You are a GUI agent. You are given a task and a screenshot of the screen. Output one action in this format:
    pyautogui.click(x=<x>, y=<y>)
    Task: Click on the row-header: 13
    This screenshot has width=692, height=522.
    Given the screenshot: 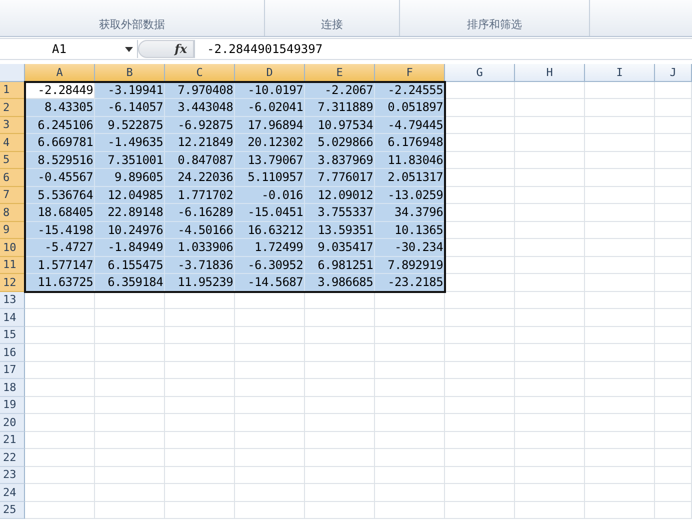 What is the action you would take?
    pyautogui.click(x=12, y=300)
    